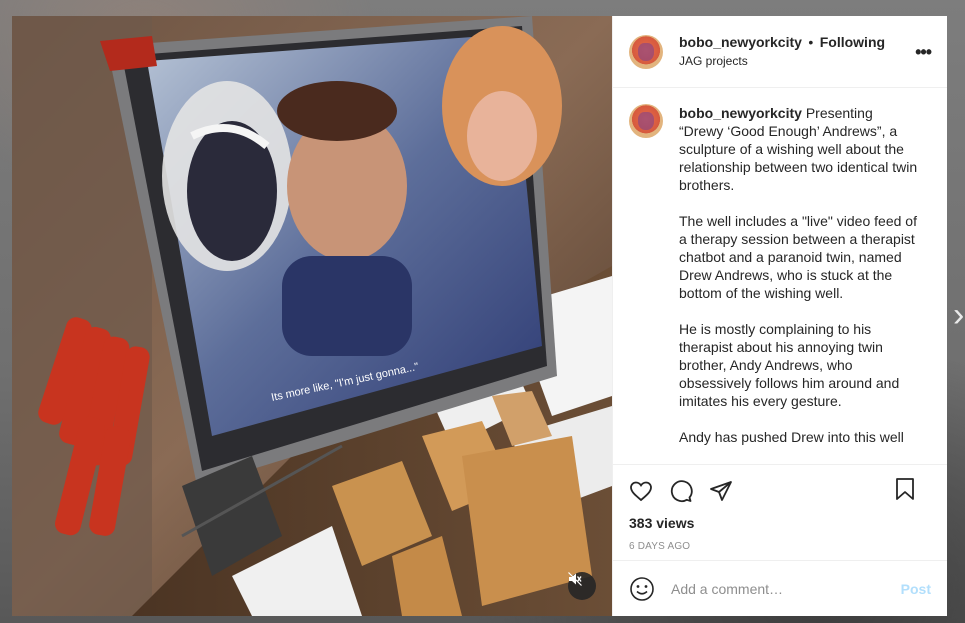 This screenshot has height=623, width=965. Describe the element at coordinates (905, 489) in the screenshot. I see `bookmark-icon` at that location.